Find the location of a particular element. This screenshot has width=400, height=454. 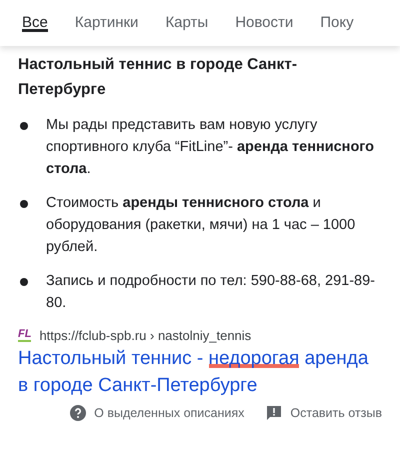

footer-link: Оставить отзыв is located at coordinates (336, 413).